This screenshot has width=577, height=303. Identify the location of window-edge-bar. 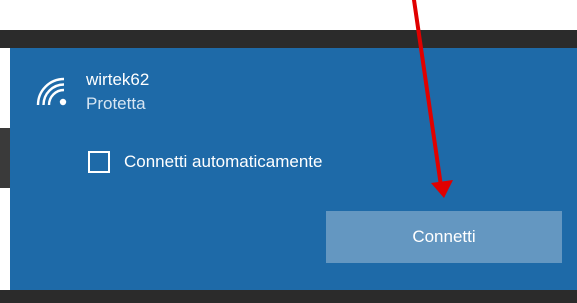
(288, 39).